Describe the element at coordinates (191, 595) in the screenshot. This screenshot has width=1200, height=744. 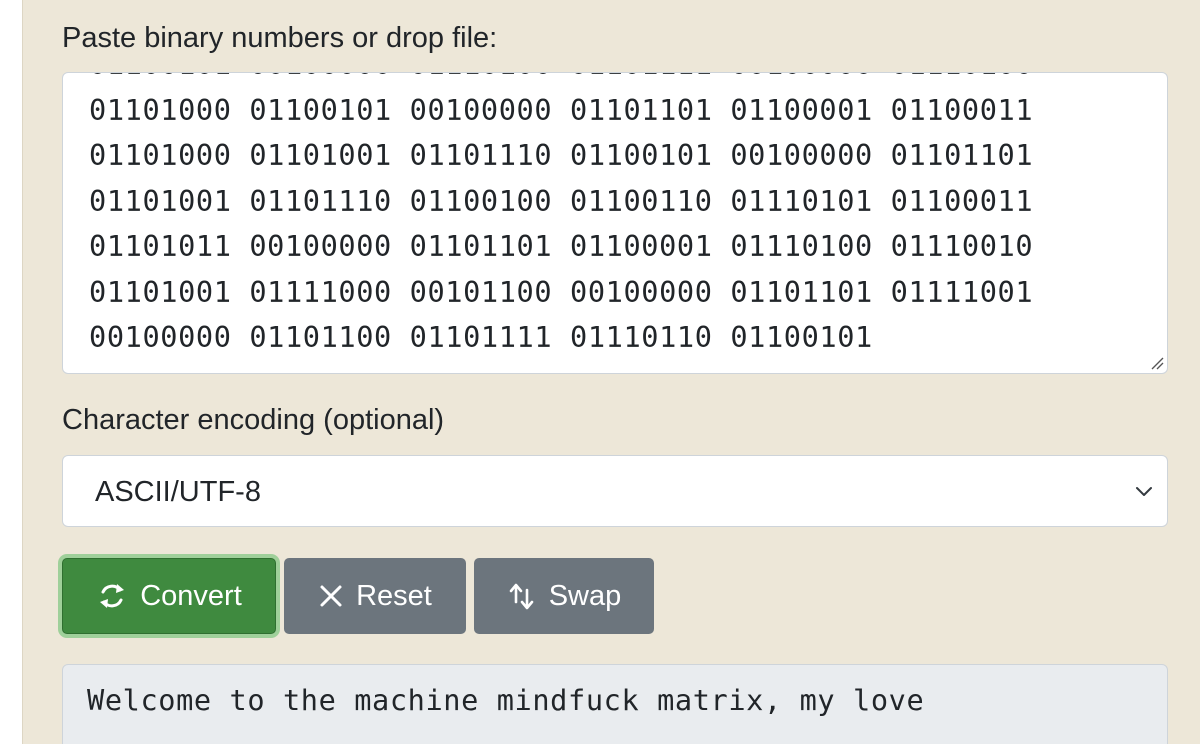
I see `convert-button-label: Convert` at that location.